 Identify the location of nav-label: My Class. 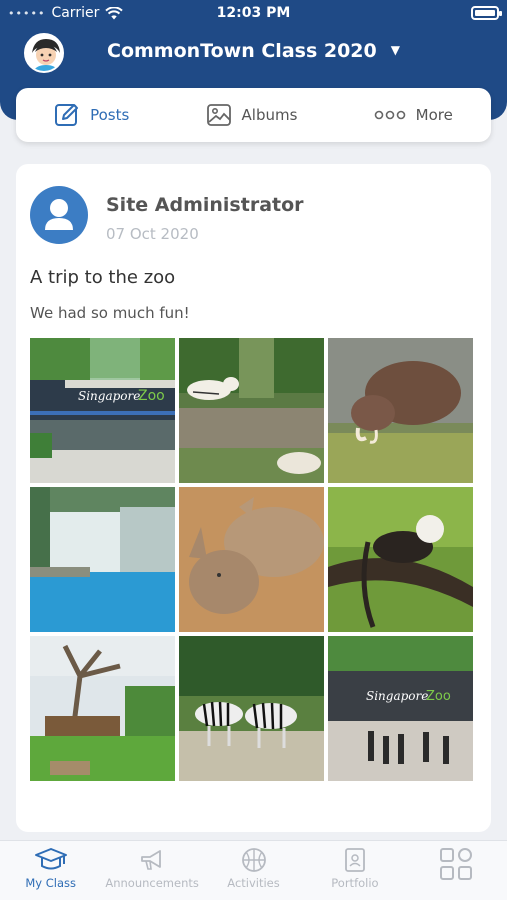
(51, 883).